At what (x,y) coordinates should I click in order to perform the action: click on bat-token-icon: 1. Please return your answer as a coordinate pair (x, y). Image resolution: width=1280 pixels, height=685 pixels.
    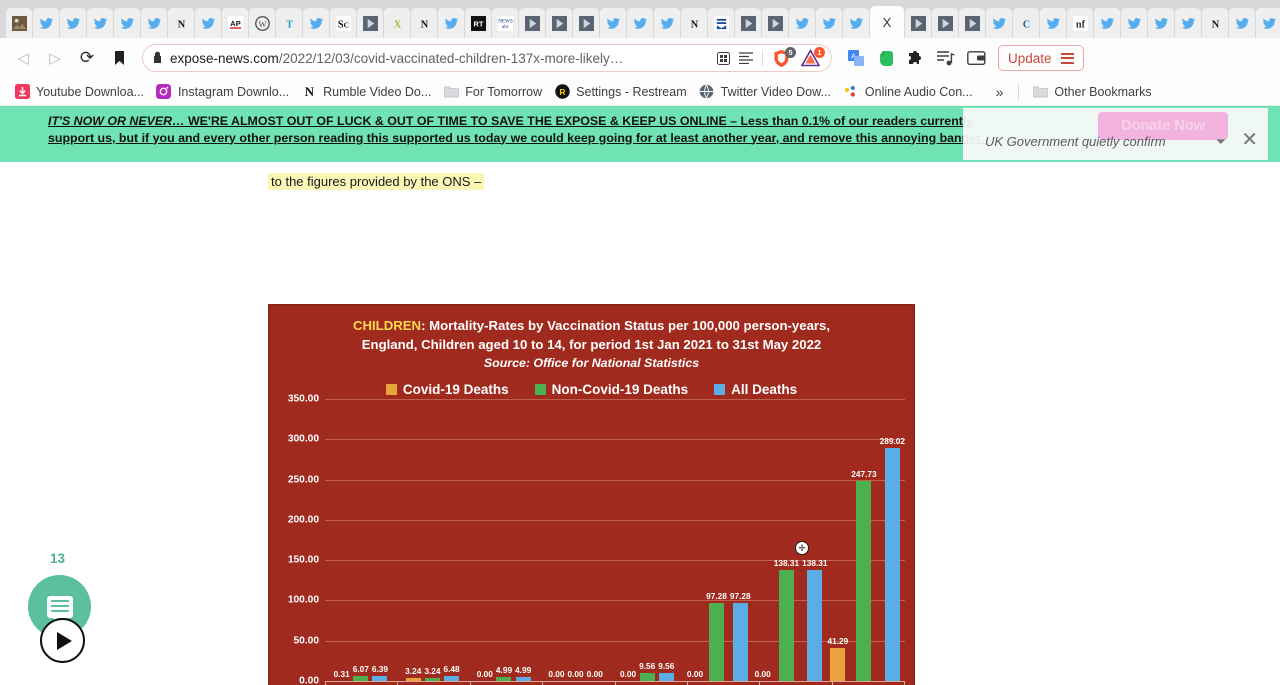
    Looking at the image, I should click on (812, 57).